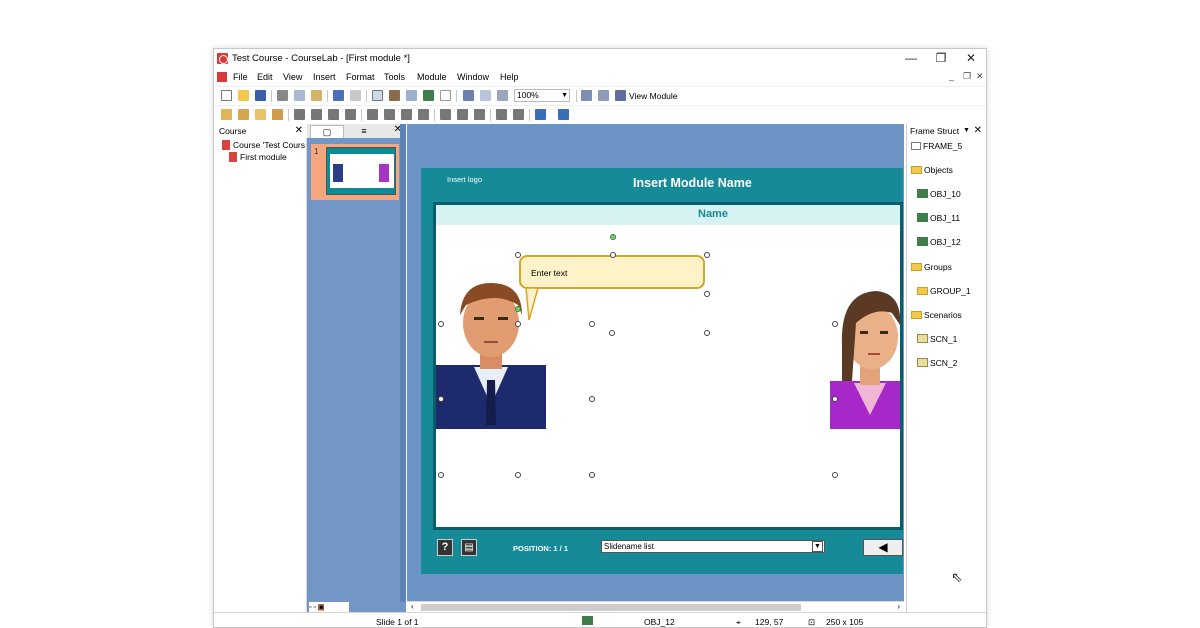 This screenshot has width=1200, height=628. I want to click on same-size-icon, so click(479, 114).